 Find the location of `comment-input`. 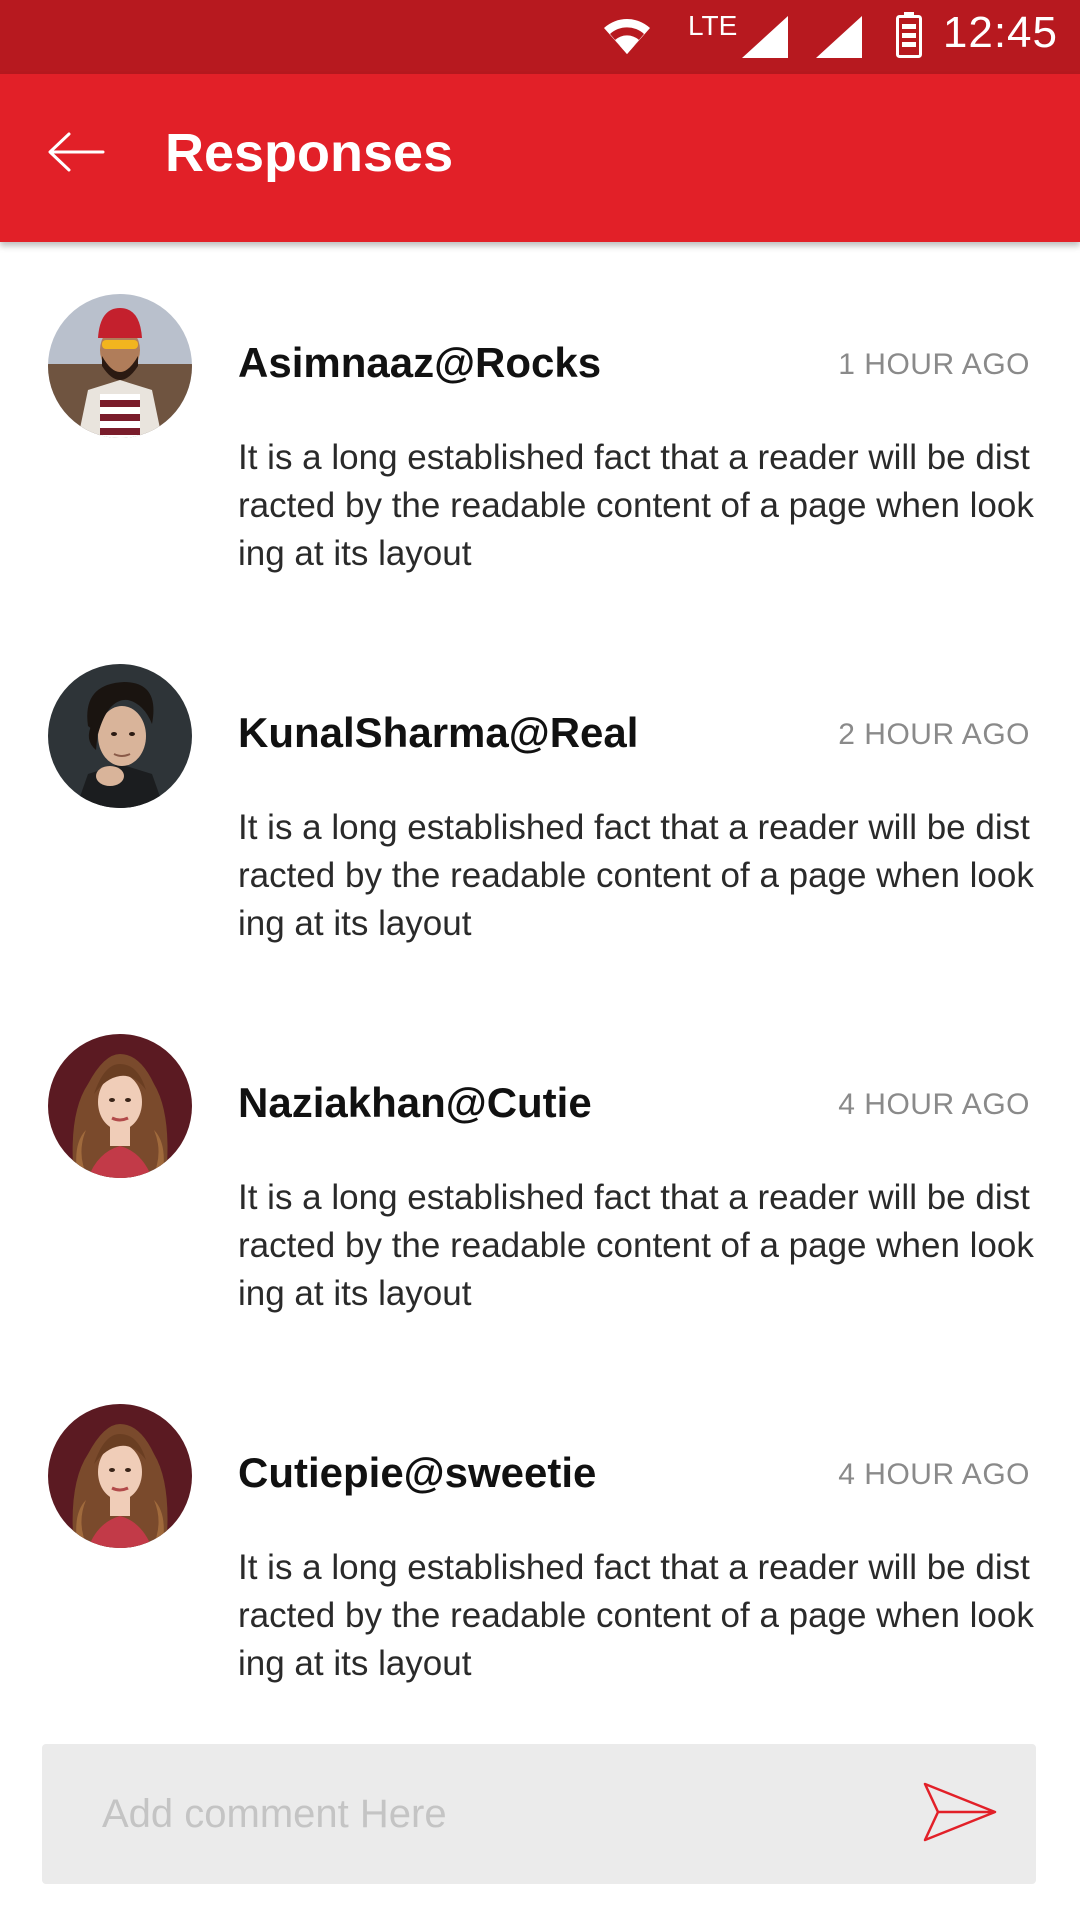

comment-input is located at coordinates (492, 1814).